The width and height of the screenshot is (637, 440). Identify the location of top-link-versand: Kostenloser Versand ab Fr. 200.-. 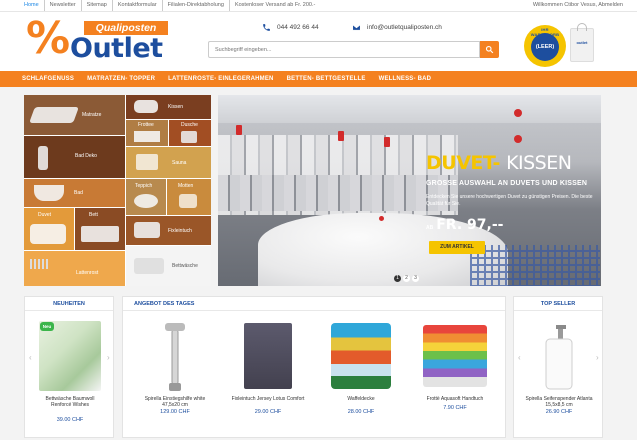
(275, 5).